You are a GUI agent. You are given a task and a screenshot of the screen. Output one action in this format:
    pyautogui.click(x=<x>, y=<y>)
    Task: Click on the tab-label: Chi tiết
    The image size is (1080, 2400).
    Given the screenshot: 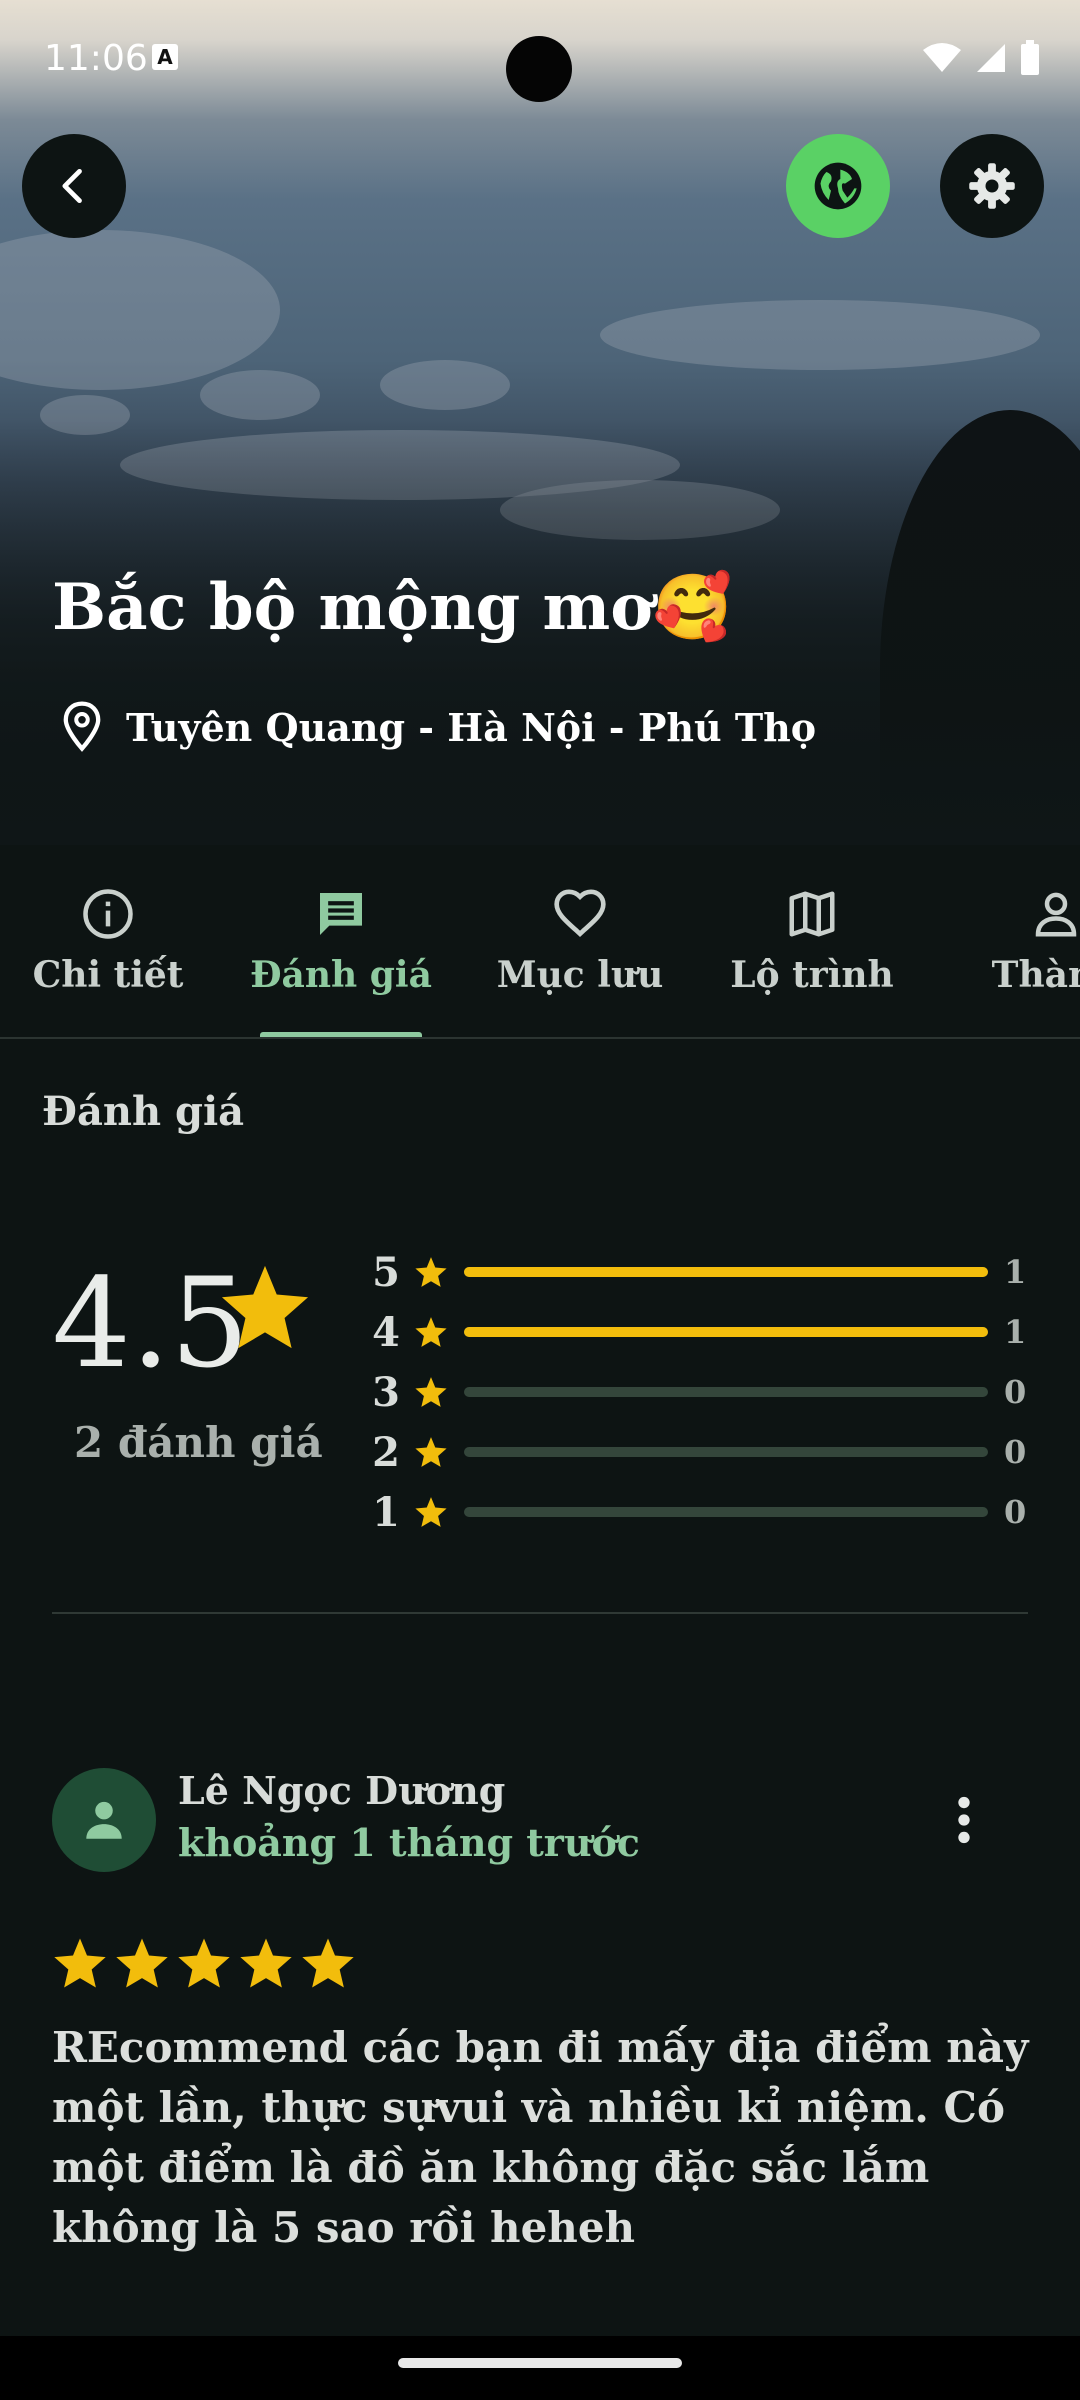 What is the action you would take?
    pyautogui.click(x=108, y=975)
    